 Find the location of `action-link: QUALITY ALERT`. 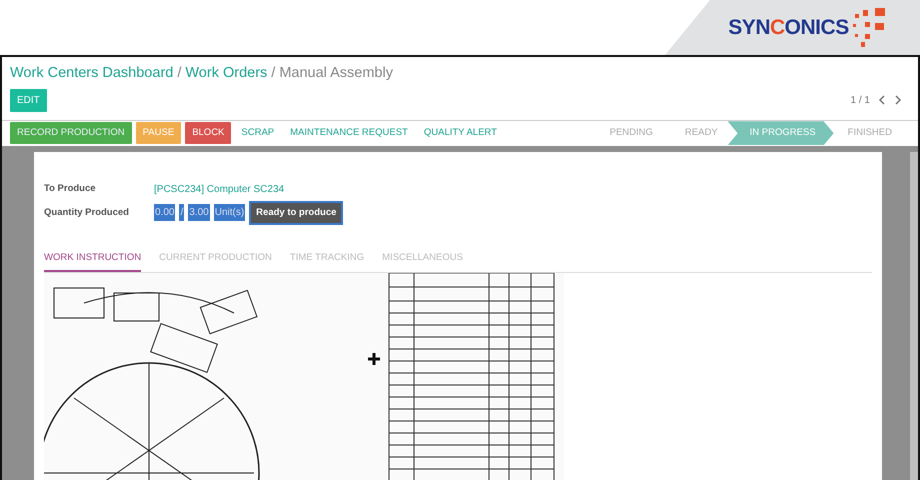

action-link: QUALITY ALERT is located at coordinates (460, 133).